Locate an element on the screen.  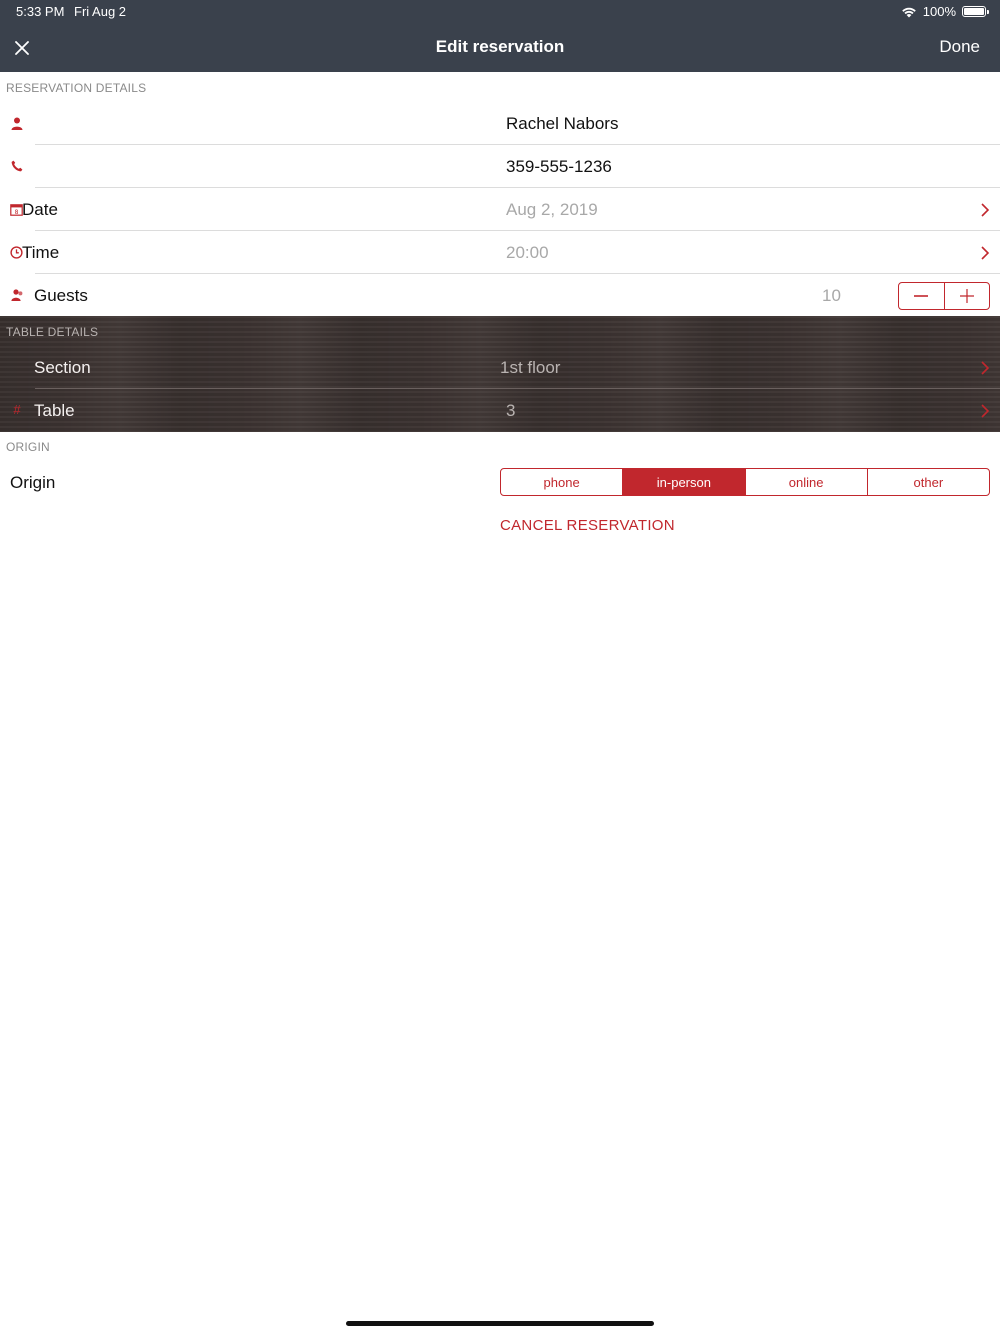
increment-button is located at coordinates (966, 296).